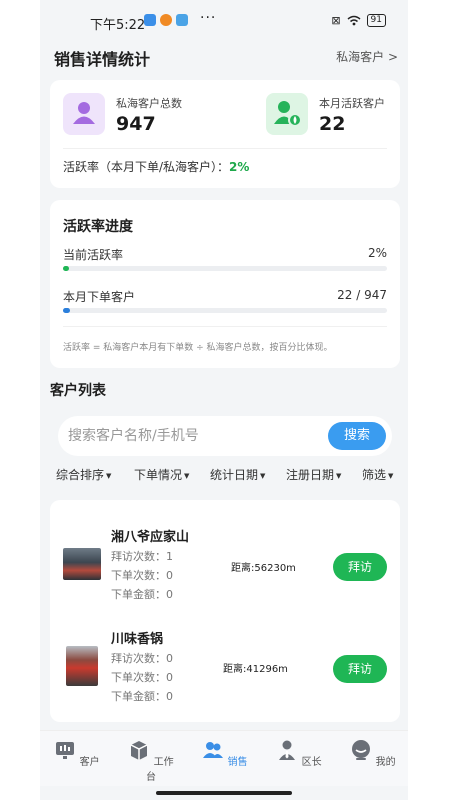 This screenshot has width=450, height=800. What do you see at coordinates (311, 762) in the screenshot?
I see `tab-label: 区长` at bounding box center [311, 762].